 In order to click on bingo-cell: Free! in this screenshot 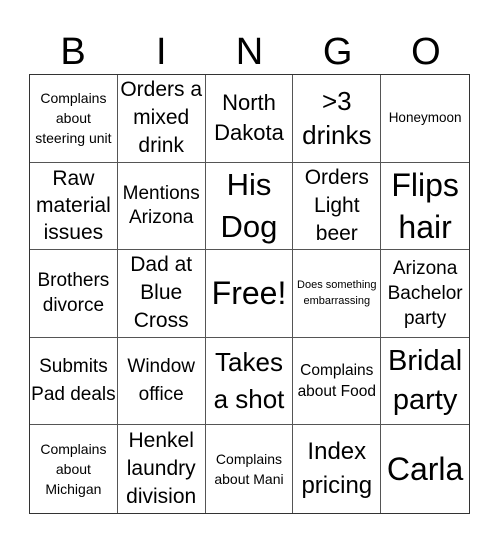, I will do `click(249, 294)`.